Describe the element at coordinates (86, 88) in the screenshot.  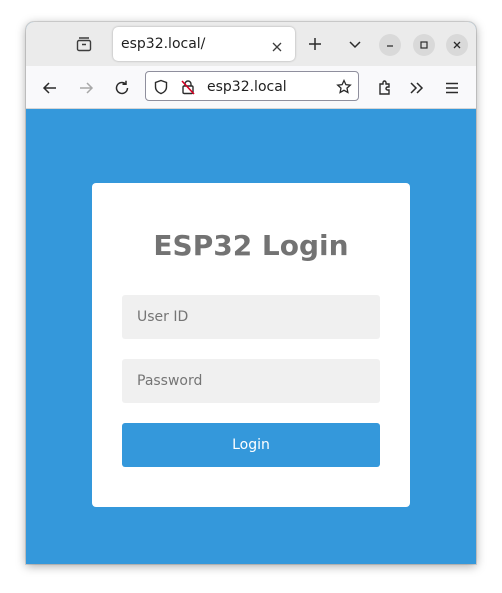
I see `arrow-right-icon` at that location.